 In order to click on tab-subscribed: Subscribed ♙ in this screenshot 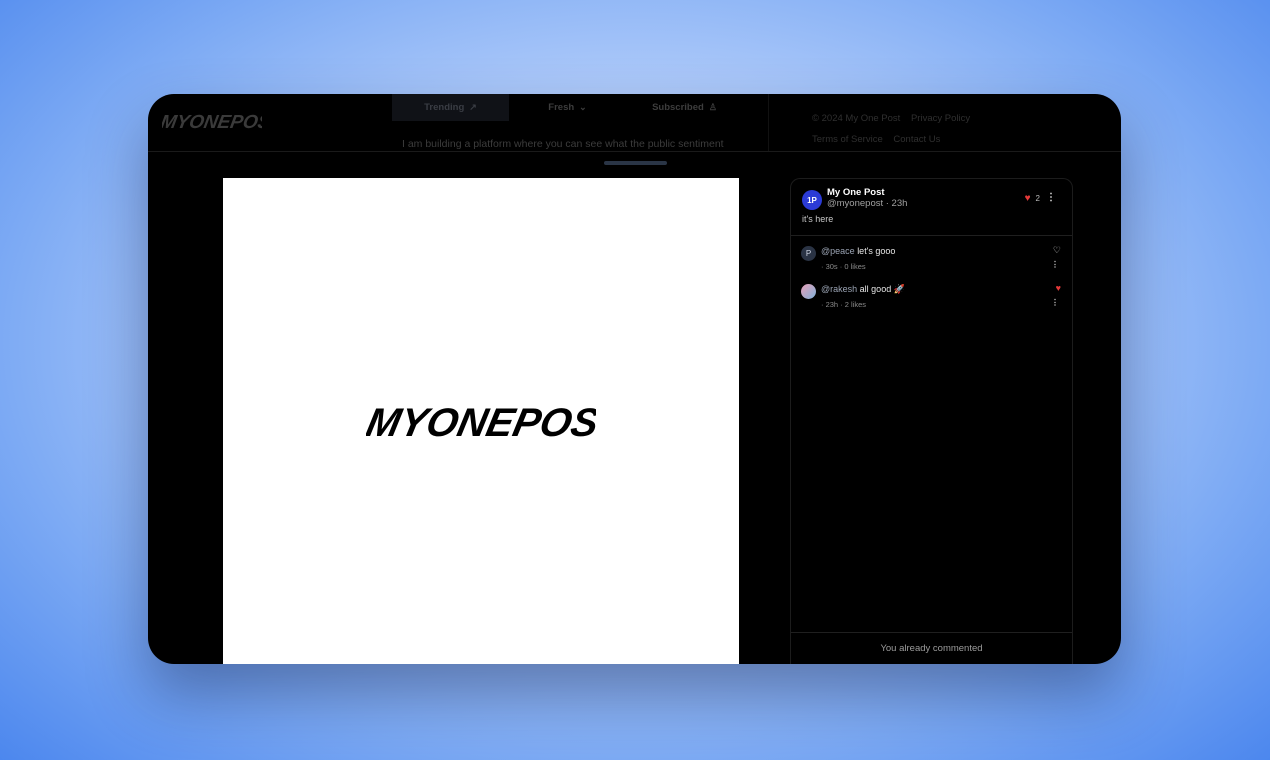, I will do `click(684, 107)`.